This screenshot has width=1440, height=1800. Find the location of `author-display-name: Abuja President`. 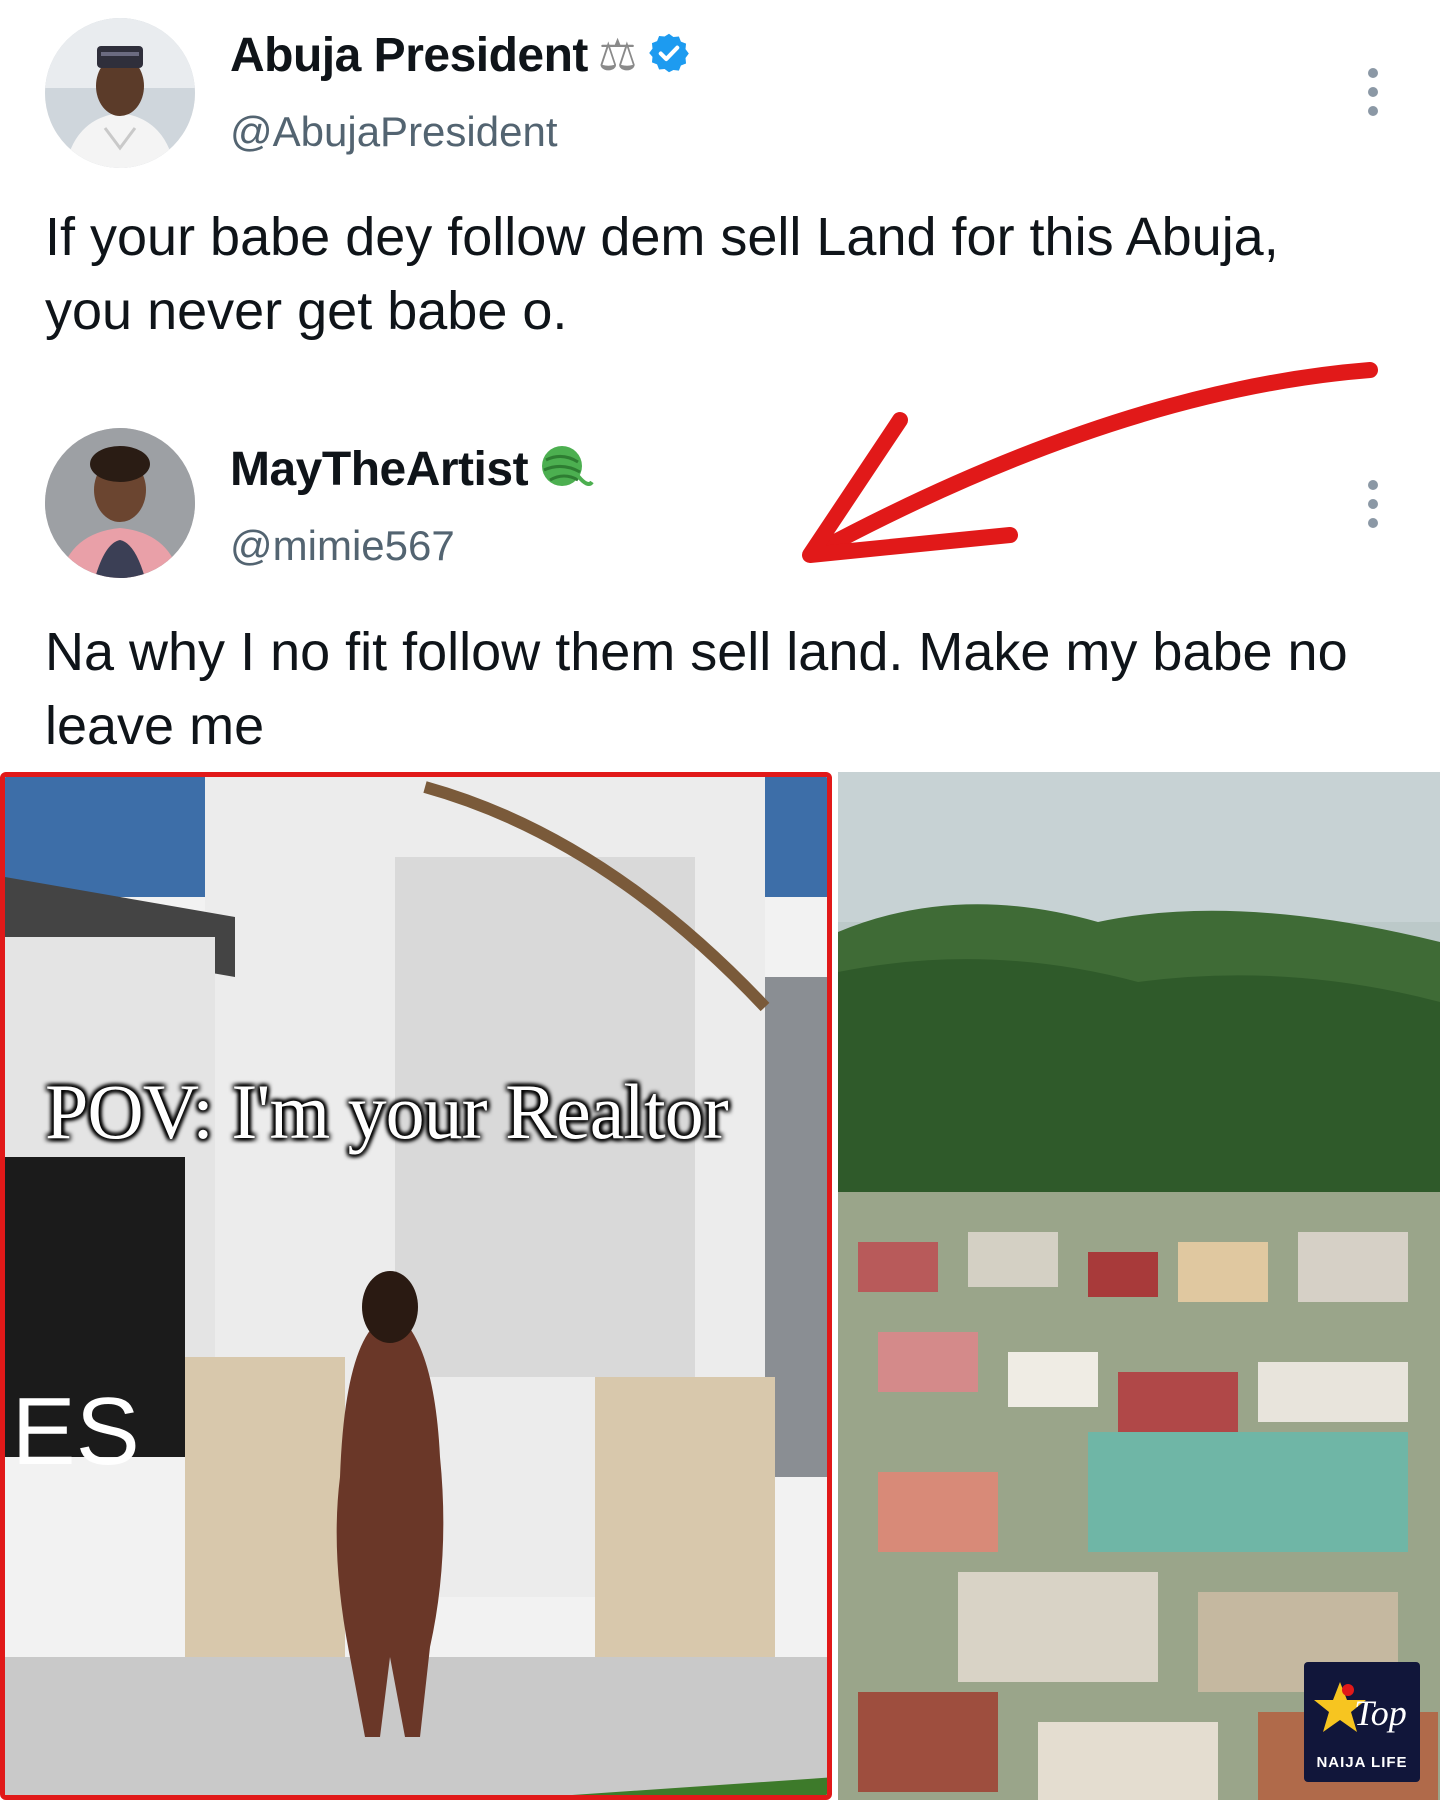

author-display-name: Abuja President is located at coordinates (409, 55).